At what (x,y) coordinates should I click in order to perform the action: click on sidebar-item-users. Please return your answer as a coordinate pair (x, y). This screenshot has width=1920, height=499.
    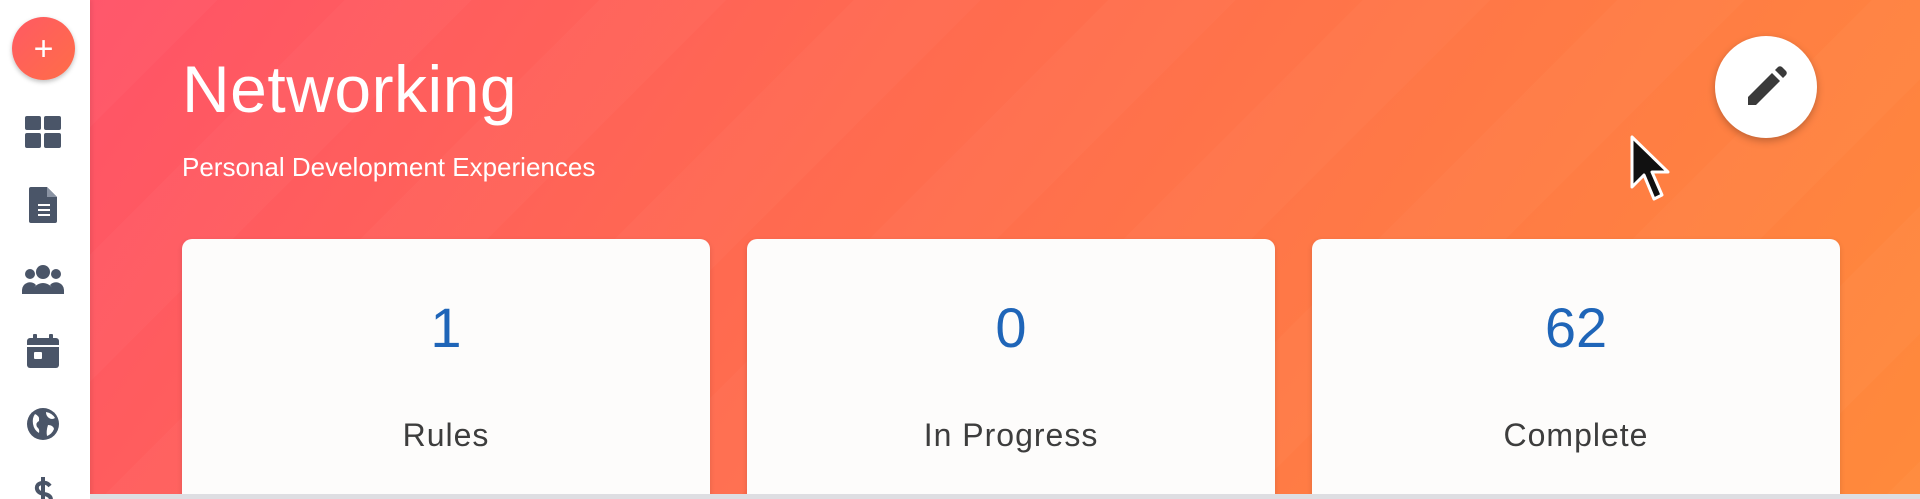
    Looking at the image, I should click on (43, 279).